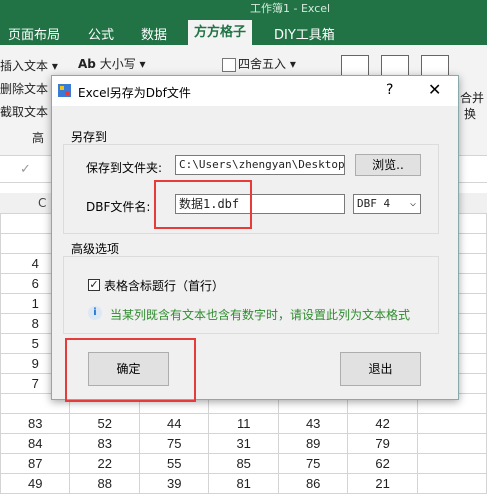 The height and width of the screenshot is (494, 487). What do you see at coordinates (35, 463) in the screenshot?
I see `table-cell: 87` at bounding box center [35, 463].